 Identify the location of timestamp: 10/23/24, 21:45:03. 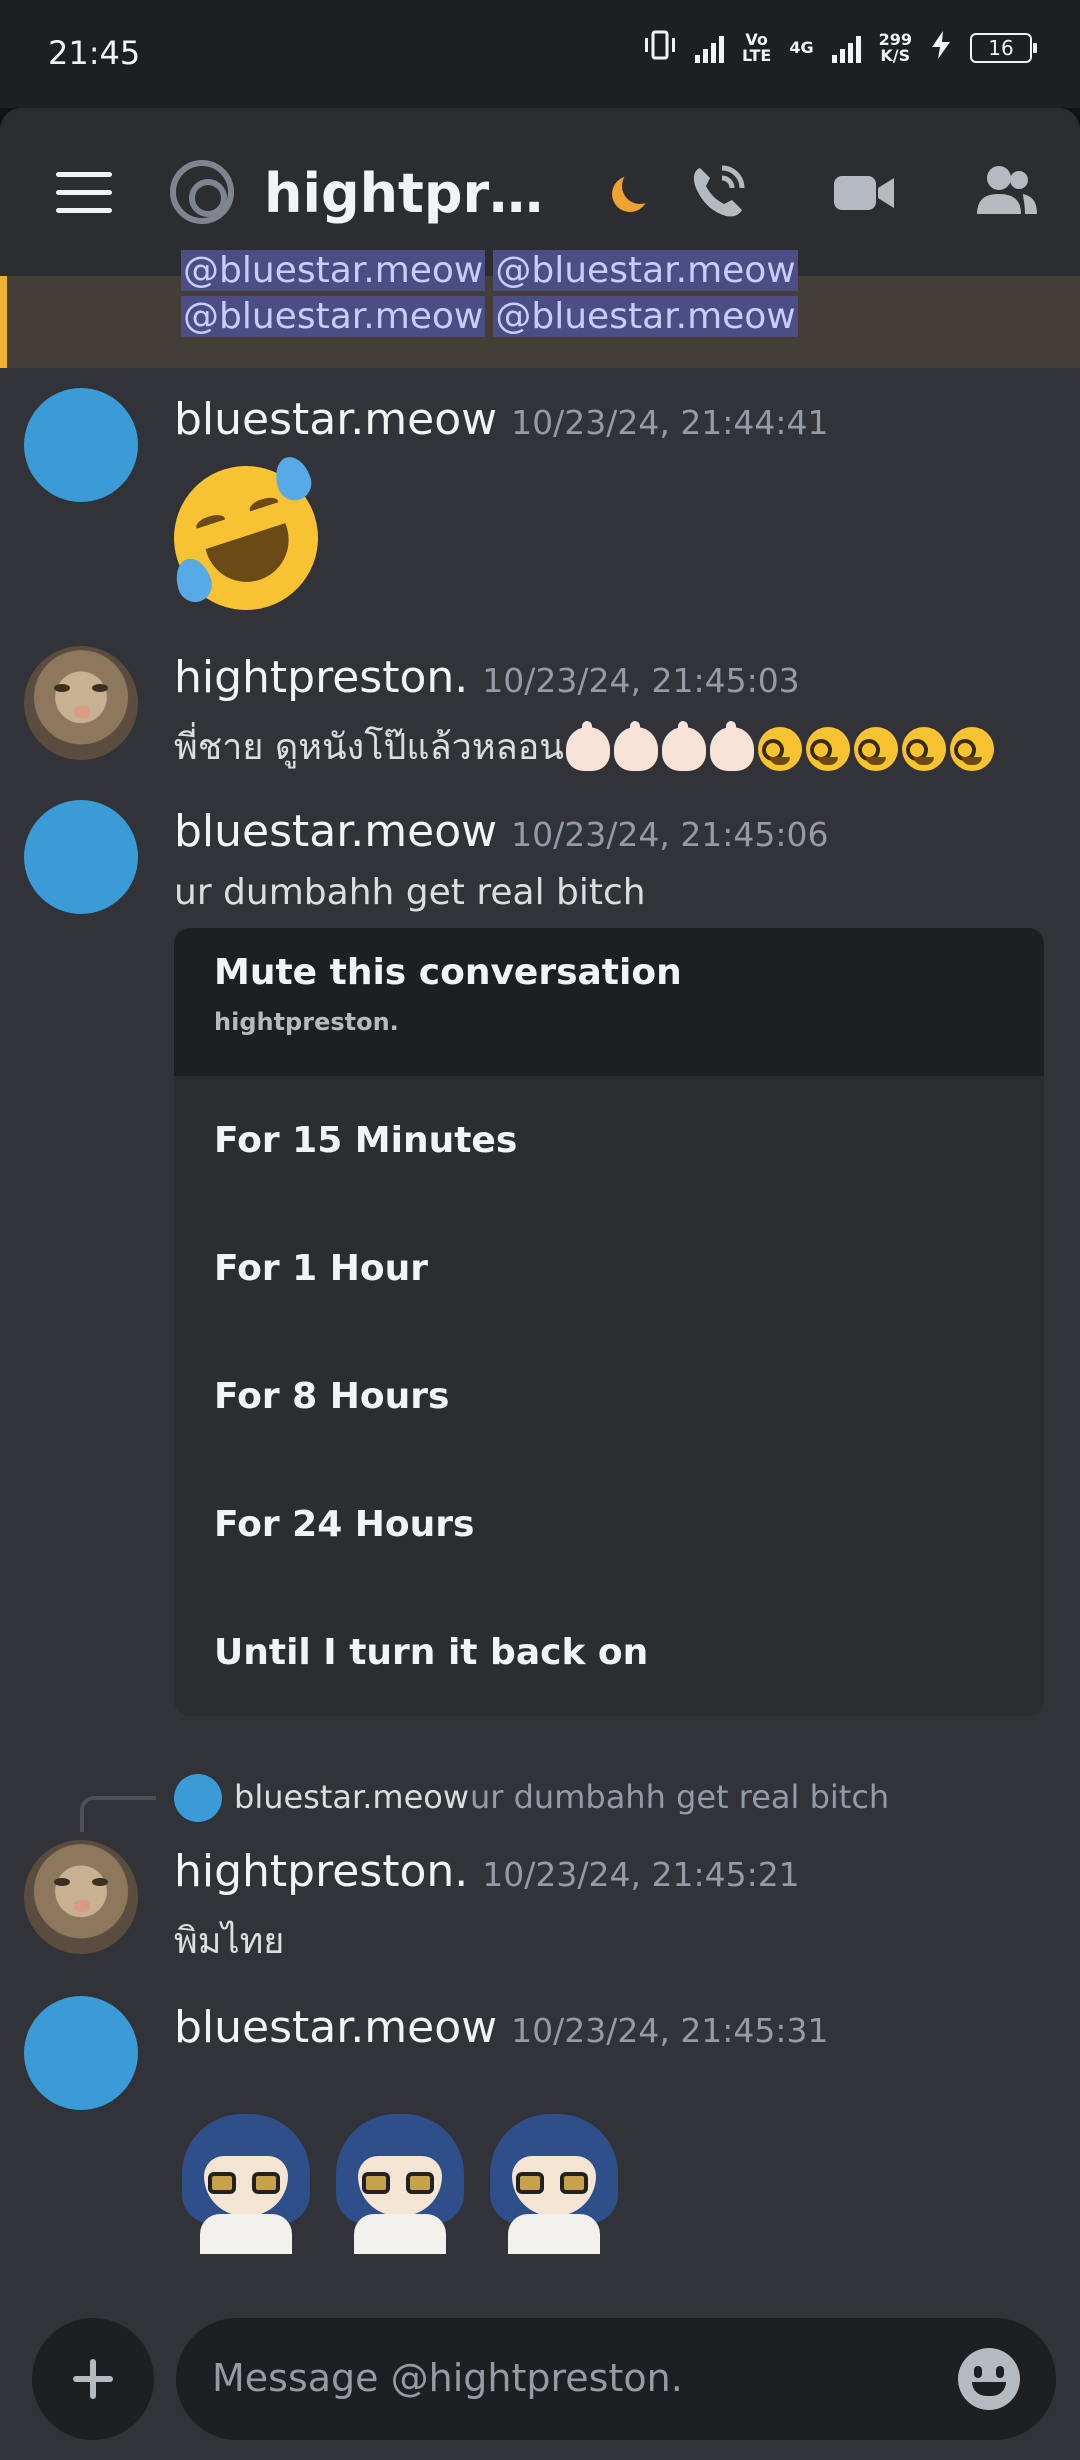
(641, 680).